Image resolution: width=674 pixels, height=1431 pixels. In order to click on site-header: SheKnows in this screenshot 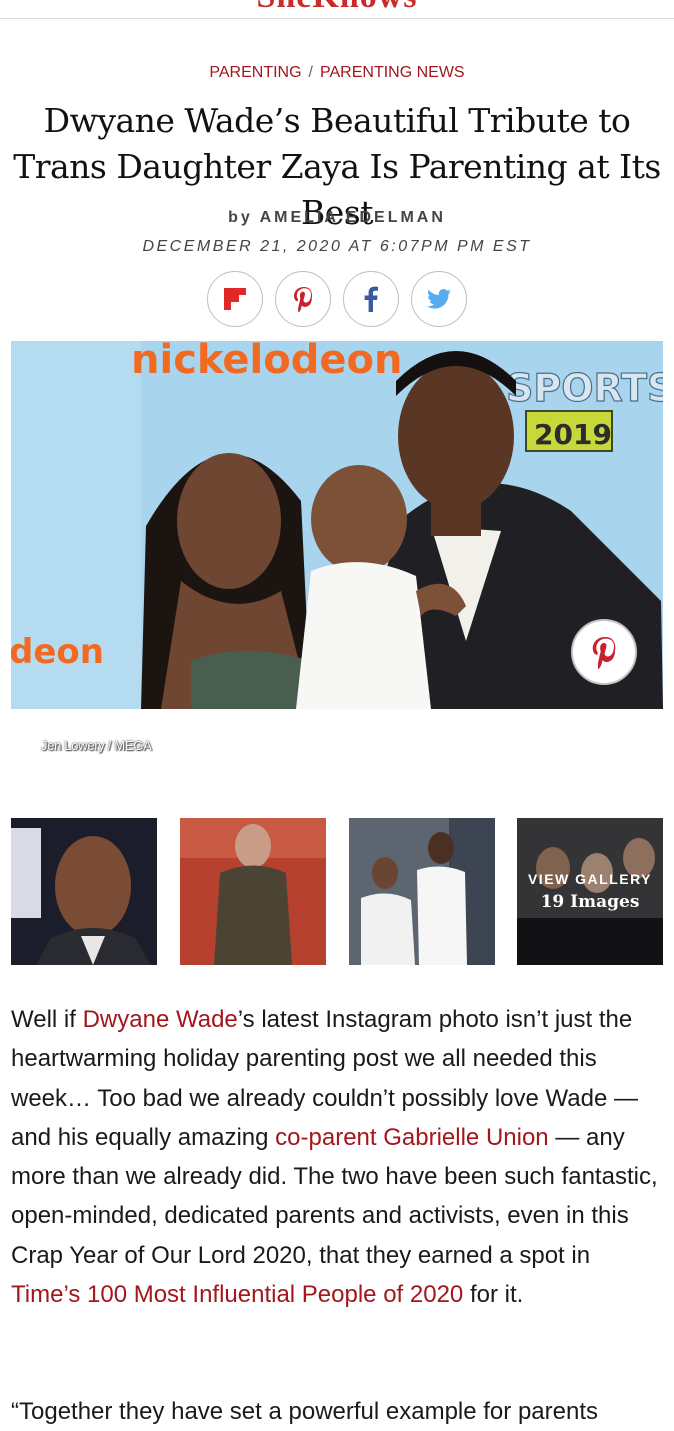, I will do `click(337, 9)`.